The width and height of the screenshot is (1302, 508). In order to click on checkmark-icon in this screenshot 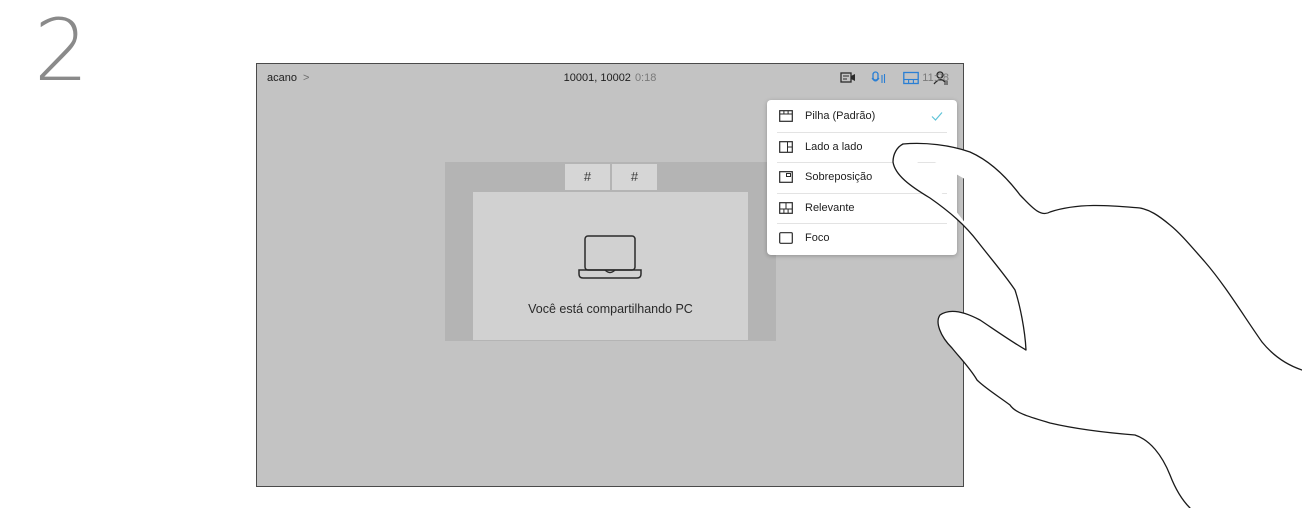, I will do `click(937, 116)`.